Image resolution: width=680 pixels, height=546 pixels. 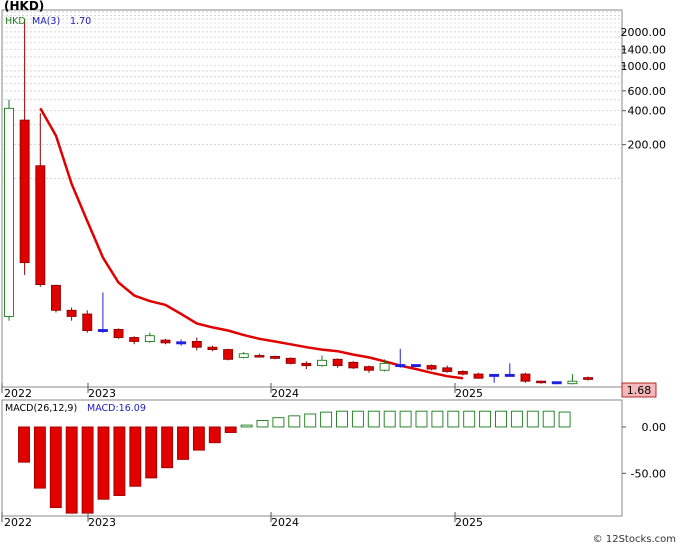 I want to click on price-y-axis: 2000.00 1400.00 1000.00 600.00 400.00 200.00, so click(x=644, y=89).